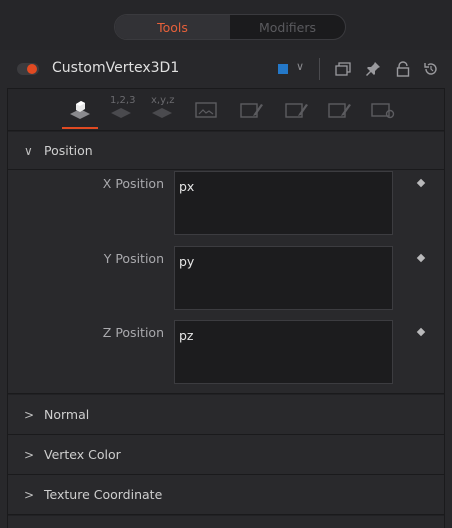 The image size is (452, 528). I want to click on mode-switch: Tools Modifiers, so click(230, 27).